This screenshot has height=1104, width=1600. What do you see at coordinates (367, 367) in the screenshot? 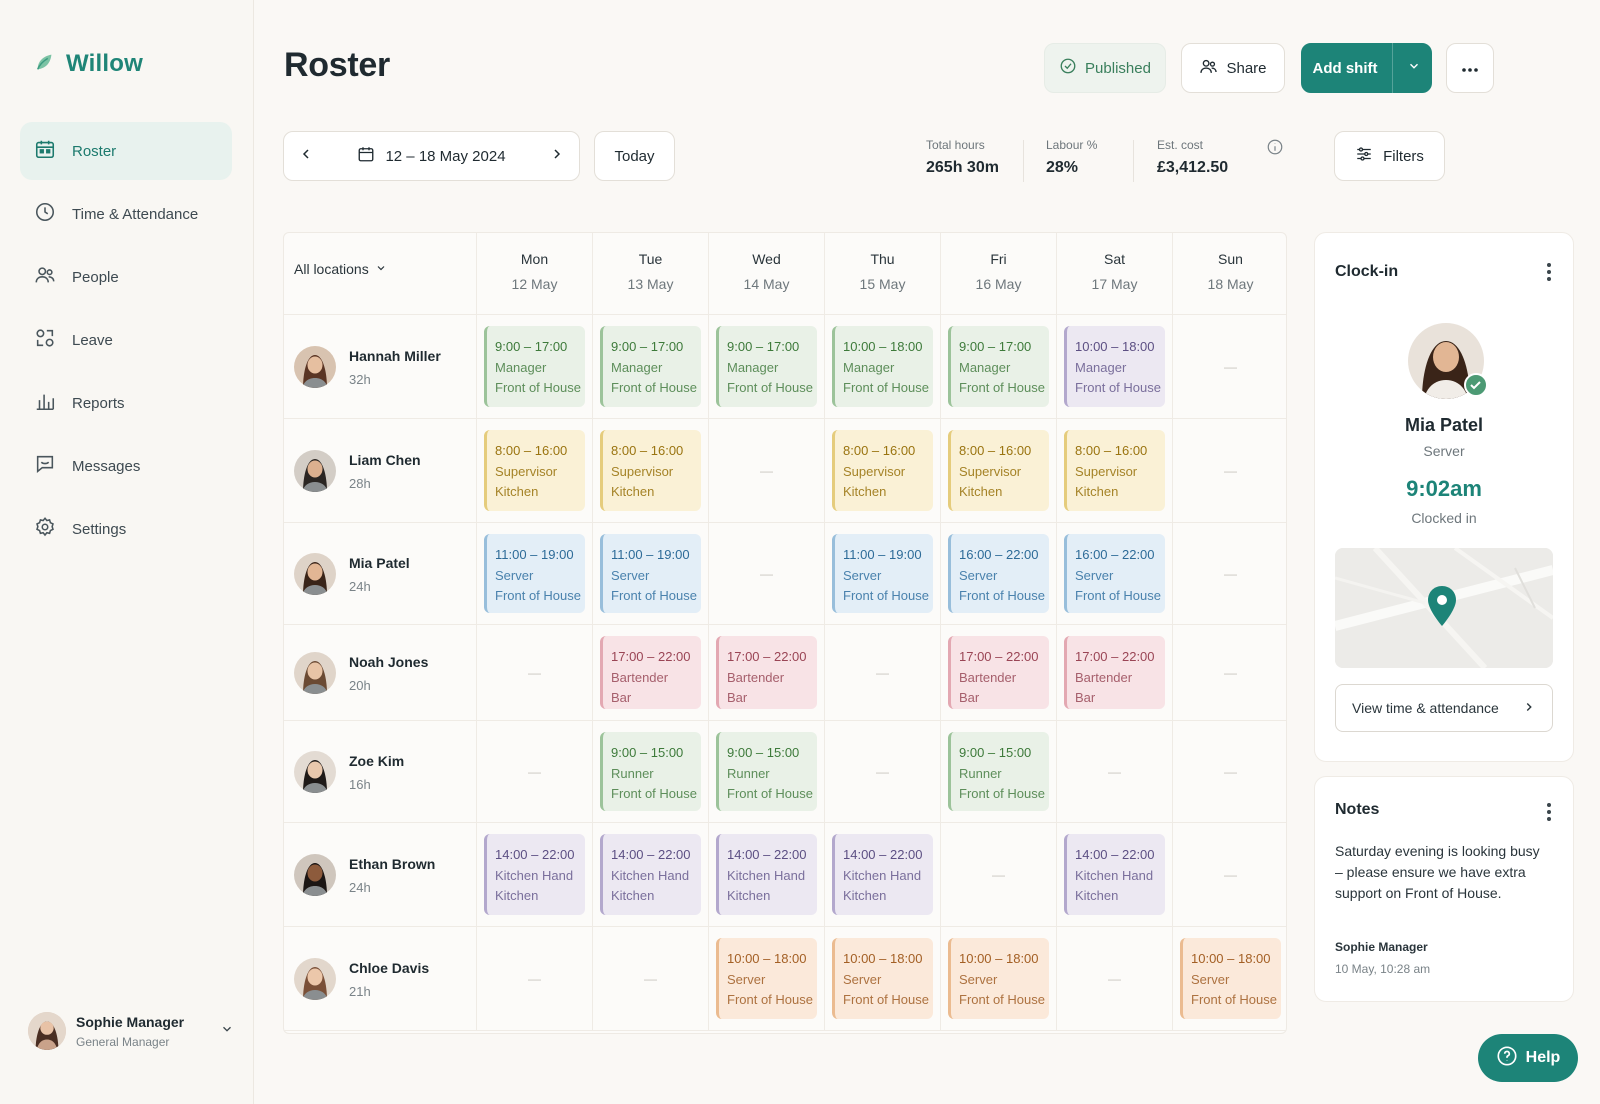
I see `employee-cell: Hannah Miller 32h` at bounding box center [367, 367].